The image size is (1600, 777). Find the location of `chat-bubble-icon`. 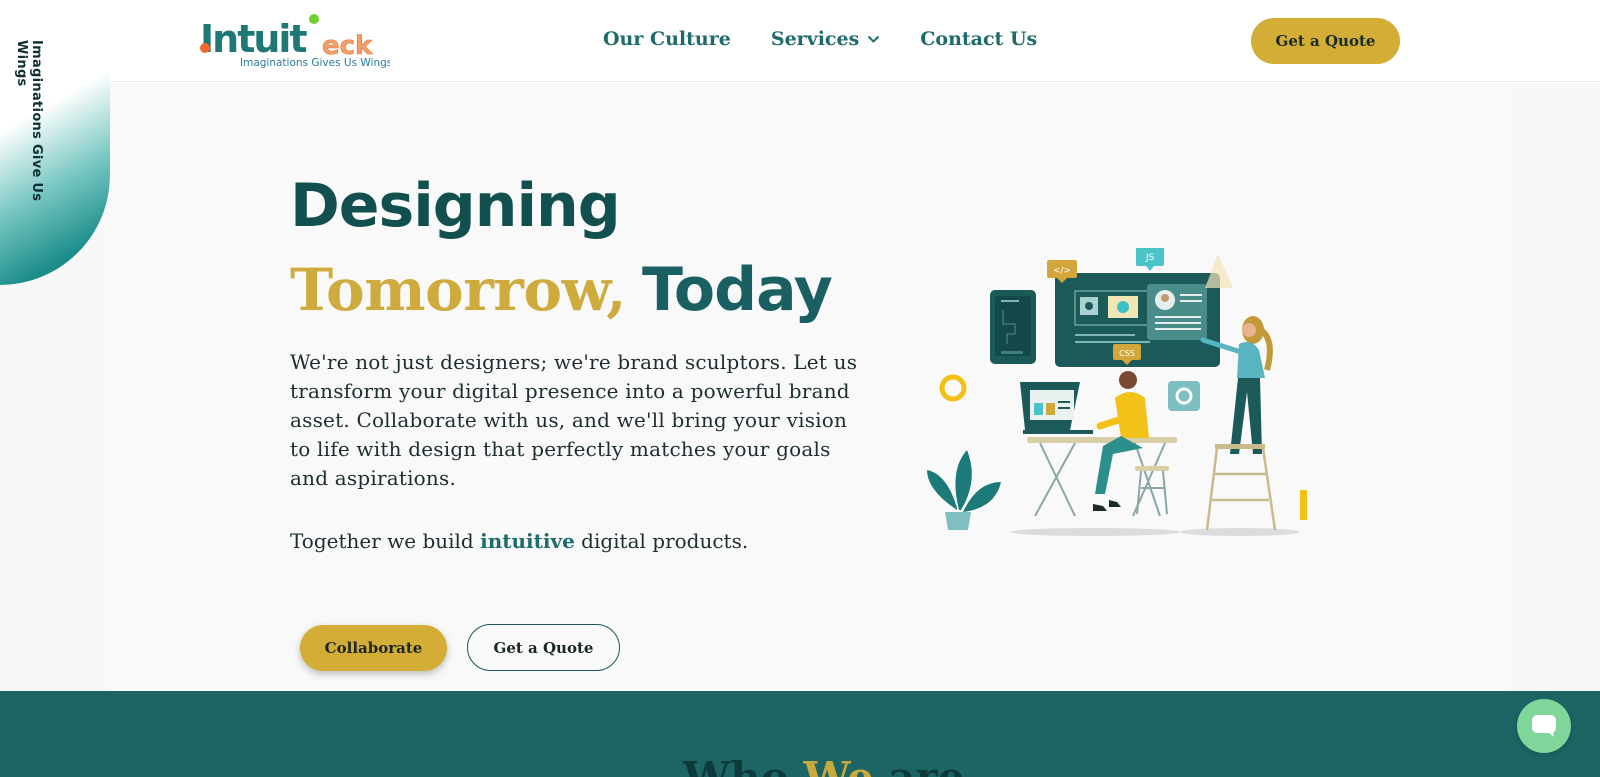

chat-bubble-icon is located at coordinates (1544, 726).